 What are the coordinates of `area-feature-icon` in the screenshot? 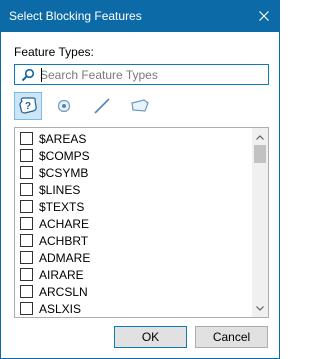 It's located at (140, 105).